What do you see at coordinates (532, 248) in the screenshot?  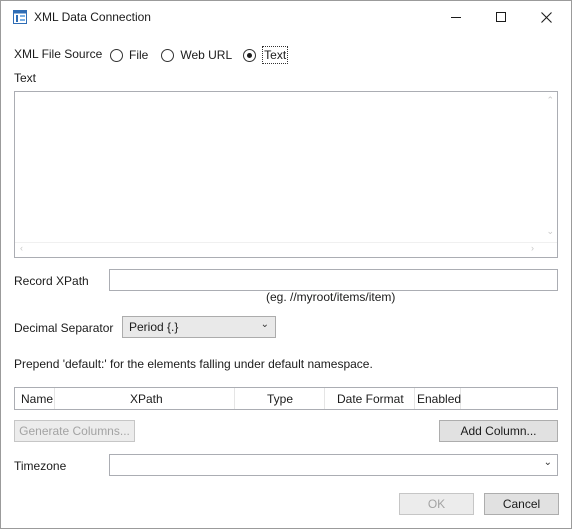 I see `scroll-right-icon: ›` at bounding box center [532, 248].